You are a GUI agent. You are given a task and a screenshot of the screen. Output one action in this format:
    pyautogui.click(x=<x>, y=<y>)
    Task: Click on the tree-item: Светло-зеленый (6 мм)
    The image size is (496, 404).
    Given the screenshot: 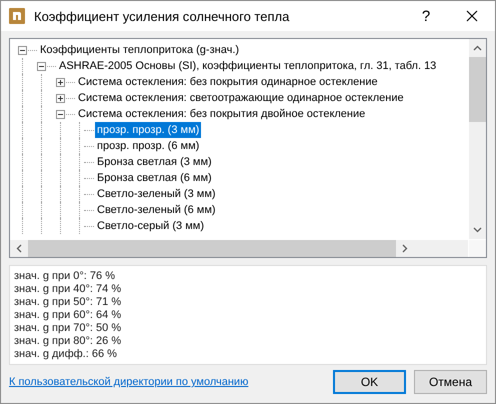 What is the action you would take?
    pyautogui.click(x=156, y=210)
    